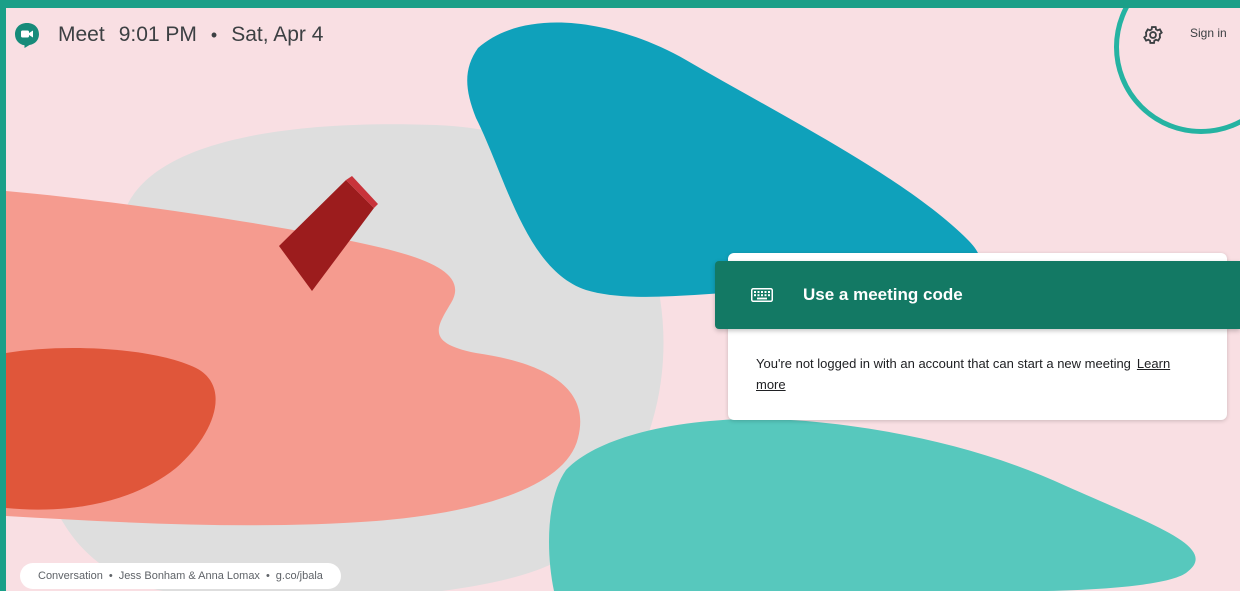  Describe the element at coordinates (277, 34) in the screenshot. I see `current-date: Sat, Apr 4` at that location.